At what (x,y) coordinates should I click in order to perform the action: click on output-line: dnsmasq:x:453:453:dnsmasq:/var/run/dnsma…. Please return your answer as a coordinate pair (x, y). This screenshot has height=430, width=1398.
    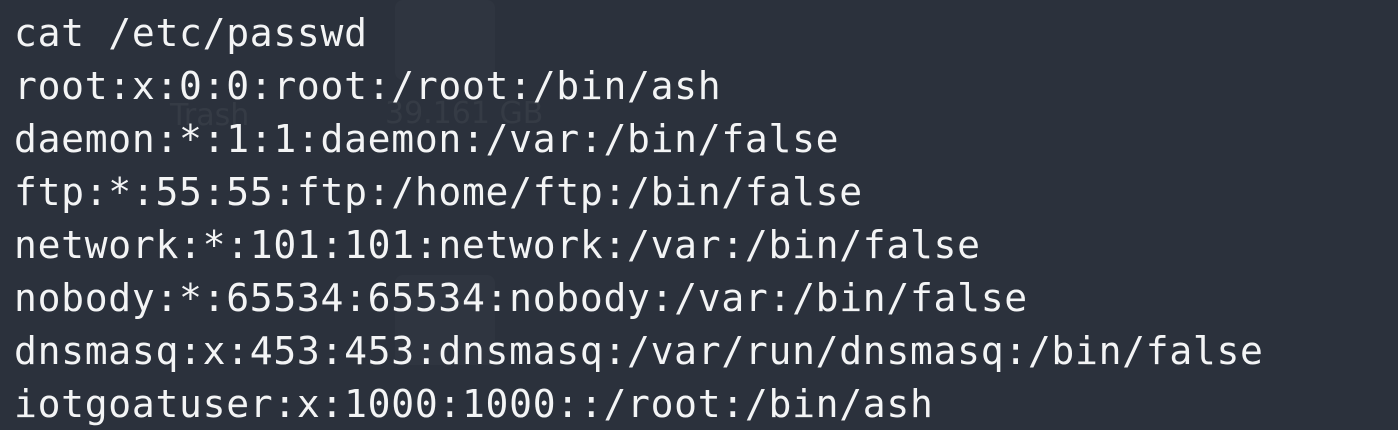
    Looking at the image, I should click on (639, 351).